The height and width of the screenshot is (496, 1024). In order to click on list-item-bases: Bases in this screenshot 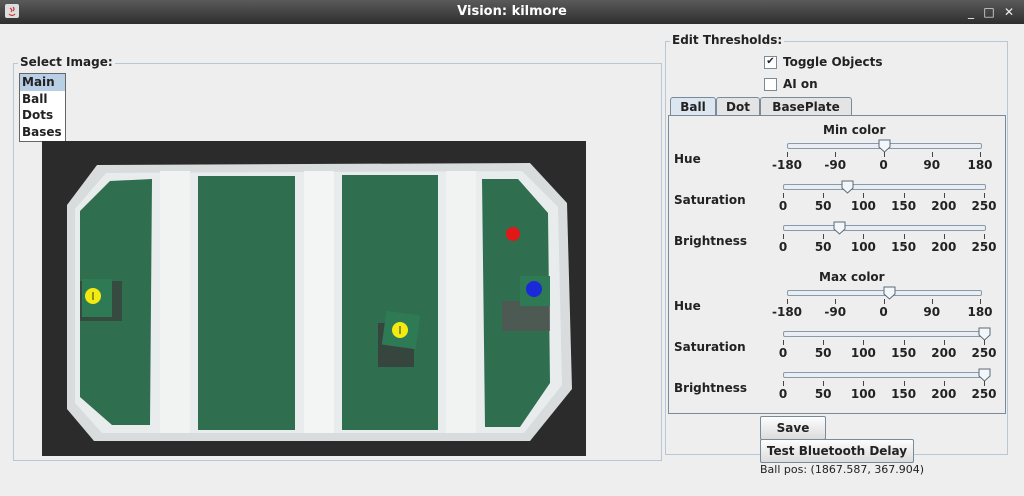, I will do `click(42, 132)`.